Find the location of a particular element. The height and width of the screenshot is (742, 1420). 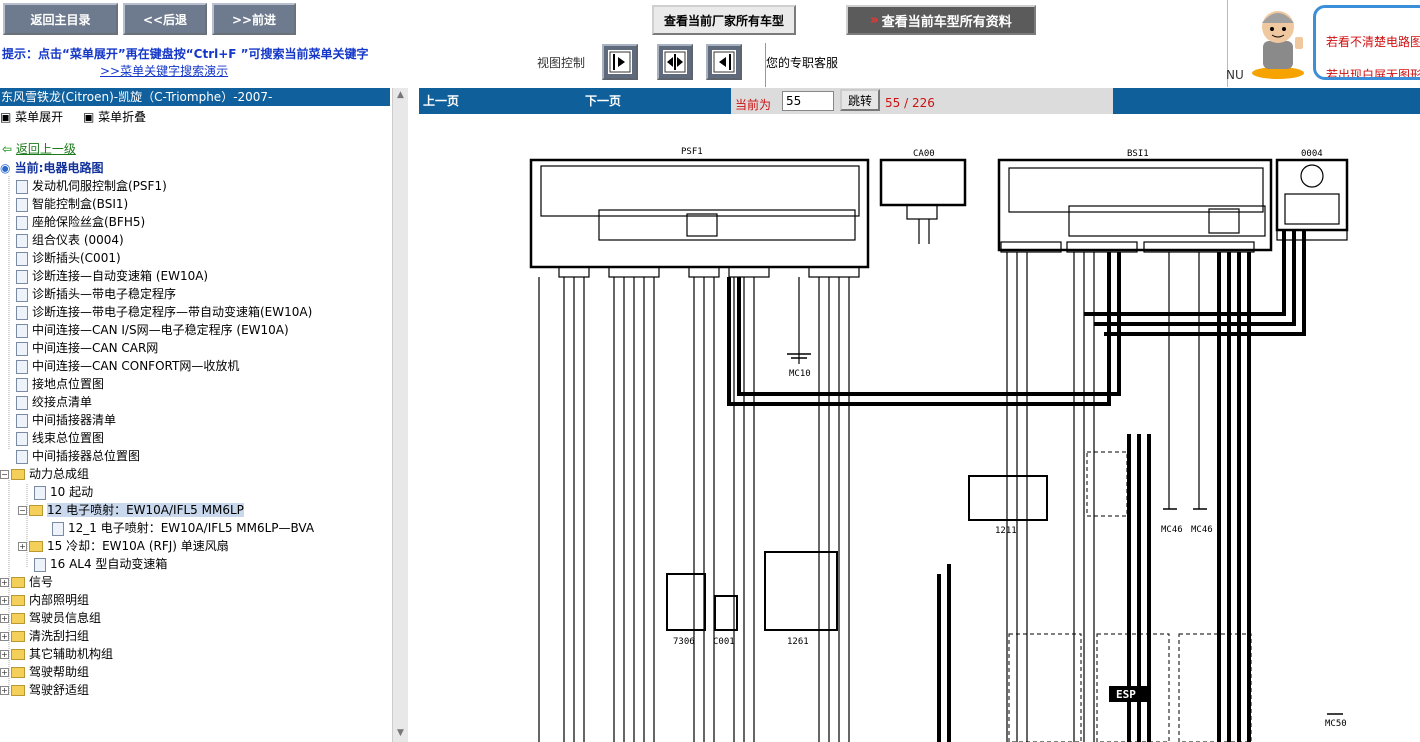

tree-group-power: − 动力总成组 is located at coordinates (44, 474).